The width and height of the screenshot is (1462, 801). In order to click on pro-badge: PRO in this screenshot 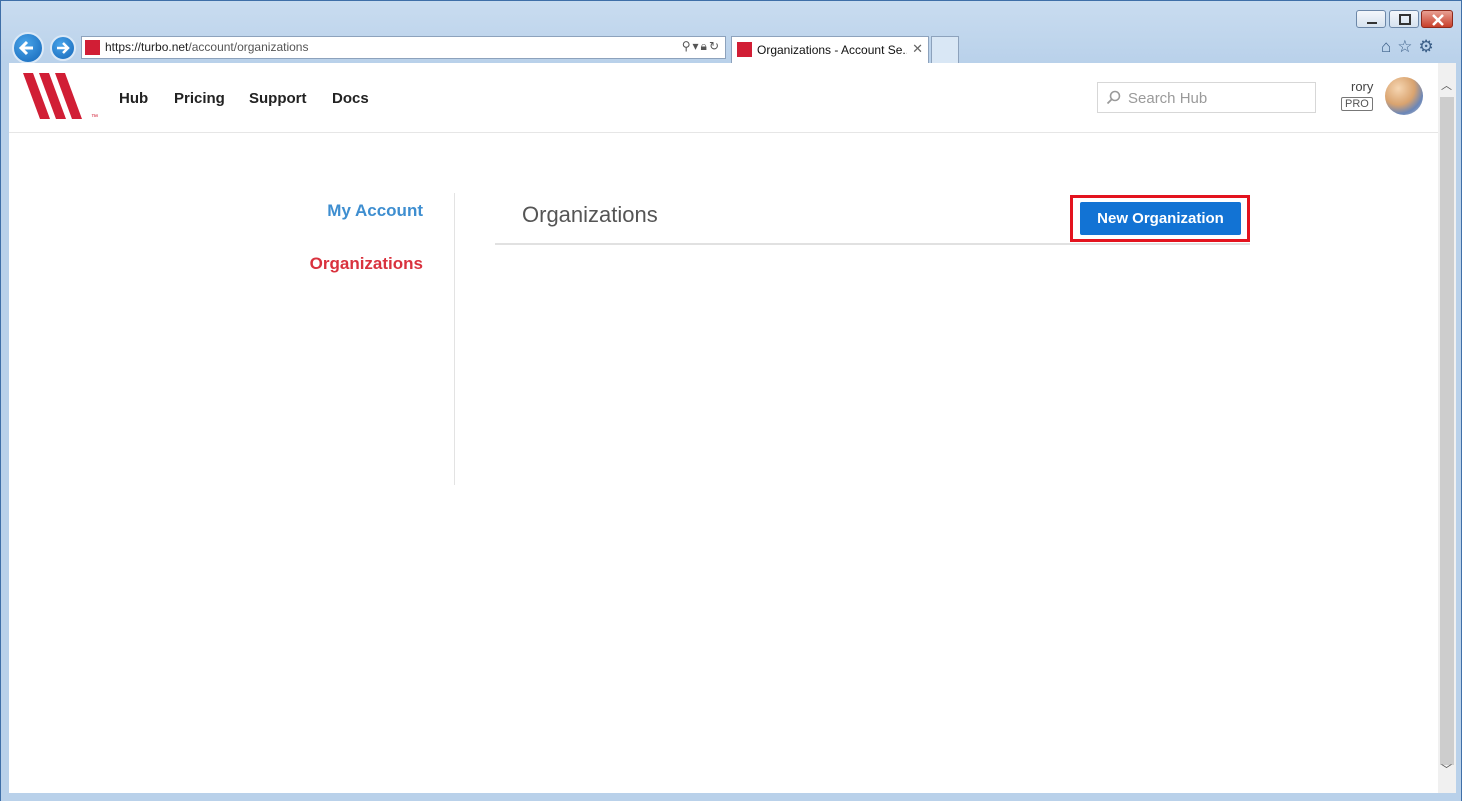, I will do `click(1357, 104)`.